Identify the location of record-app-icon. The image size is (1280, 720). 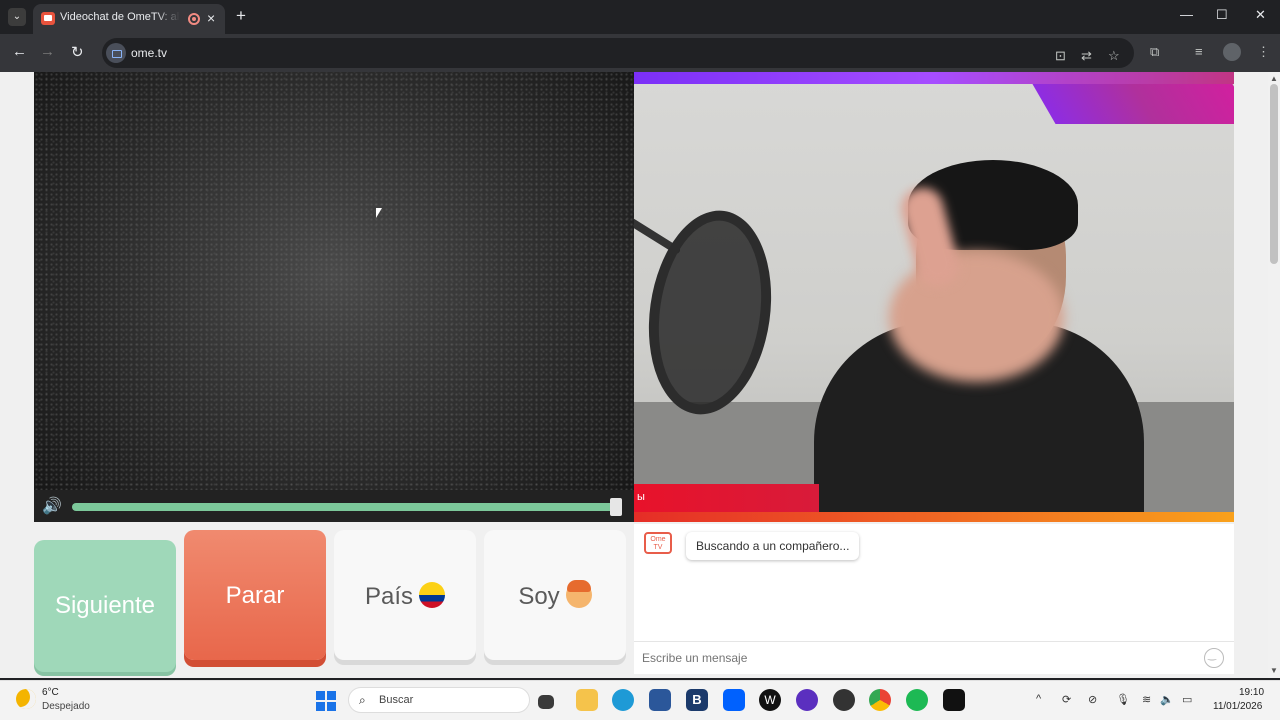
(844, 700).